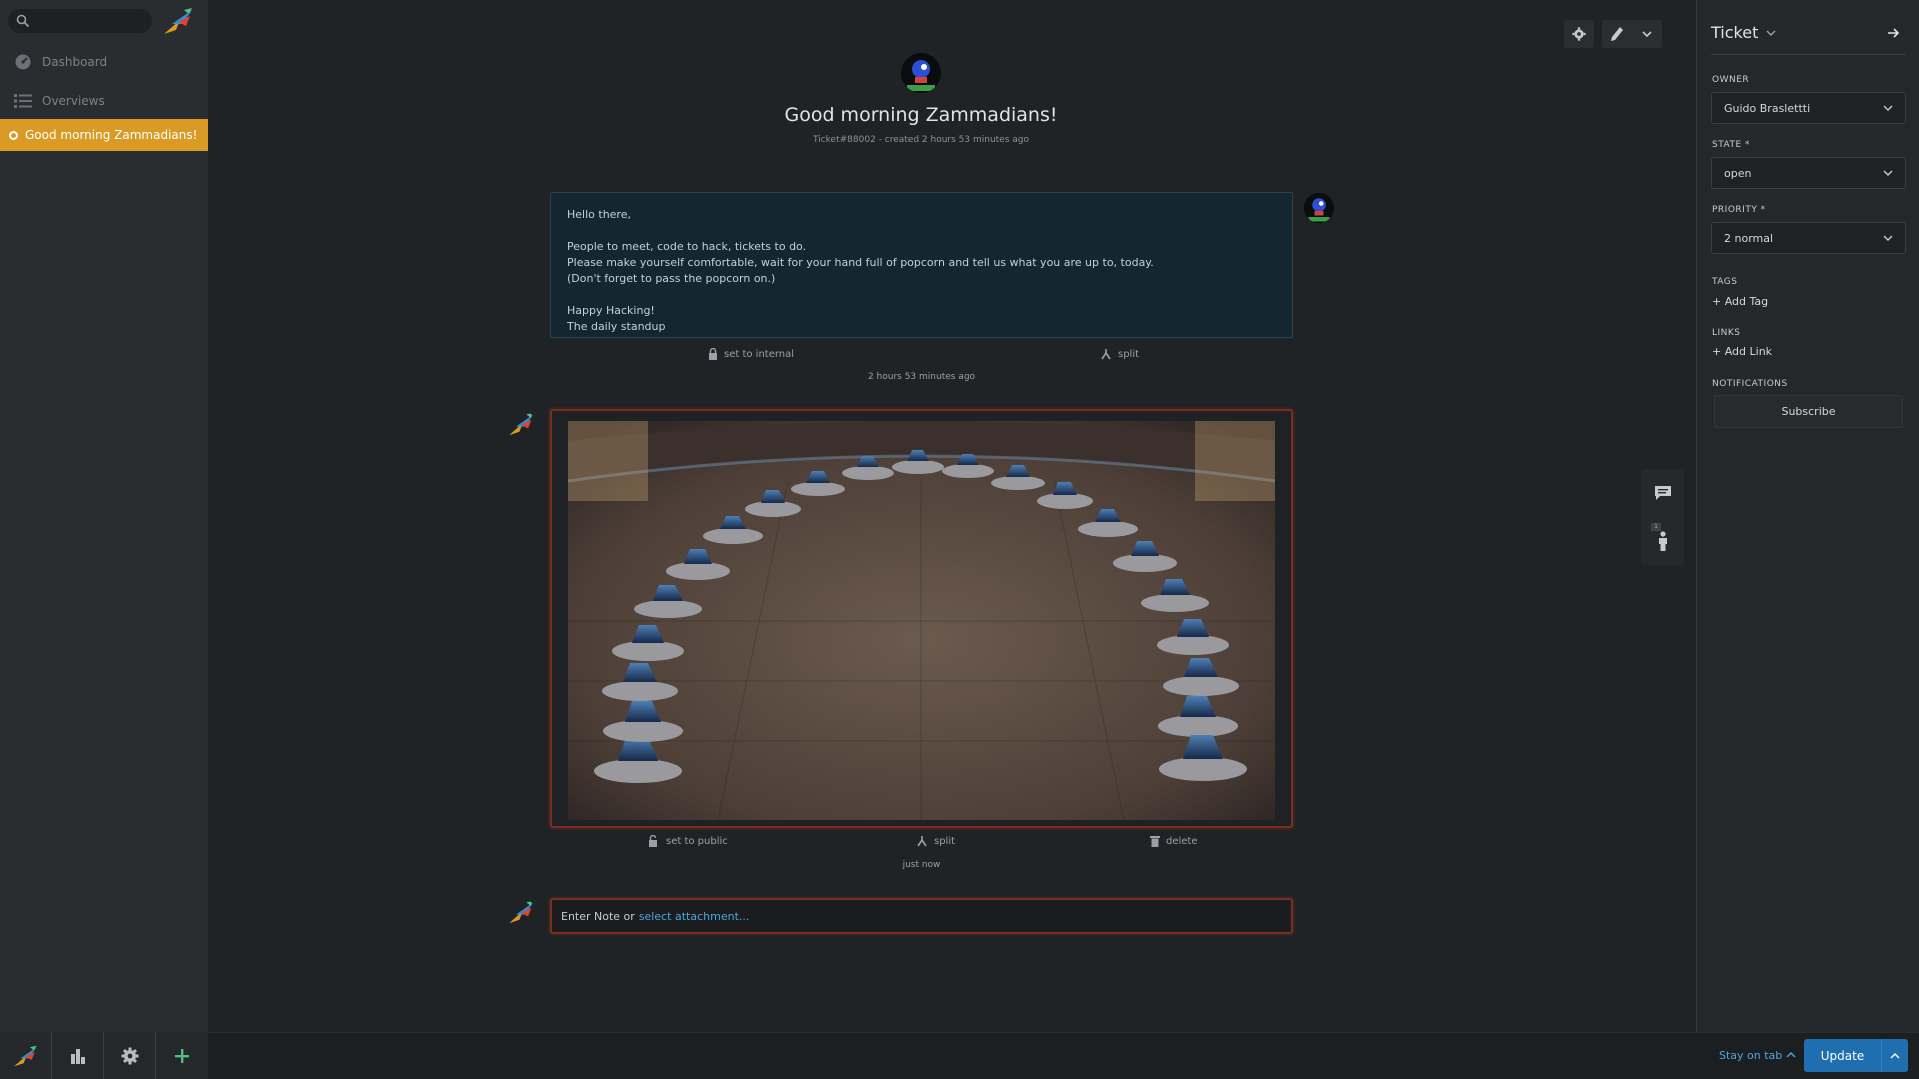  I want to click on subscribe-button: Subscribe, so click(1808, 411).